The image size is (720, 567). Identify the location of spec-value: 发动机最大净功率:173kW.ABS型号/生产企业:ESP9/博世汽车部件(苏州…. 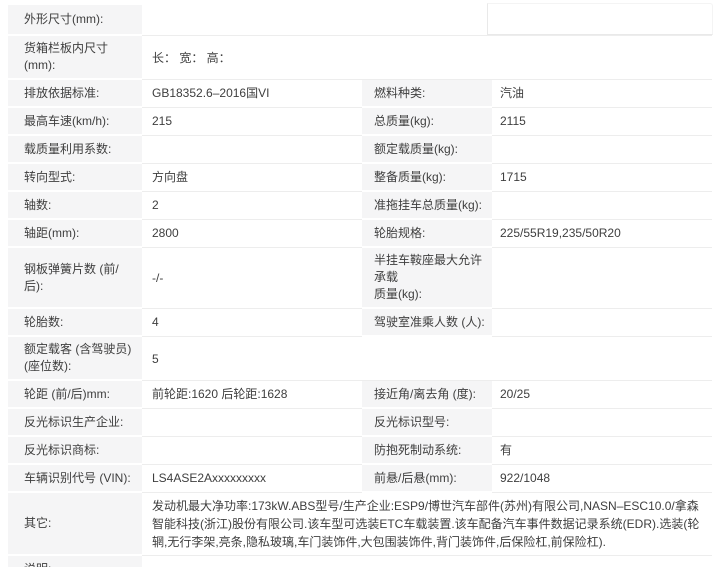
(427, 524).